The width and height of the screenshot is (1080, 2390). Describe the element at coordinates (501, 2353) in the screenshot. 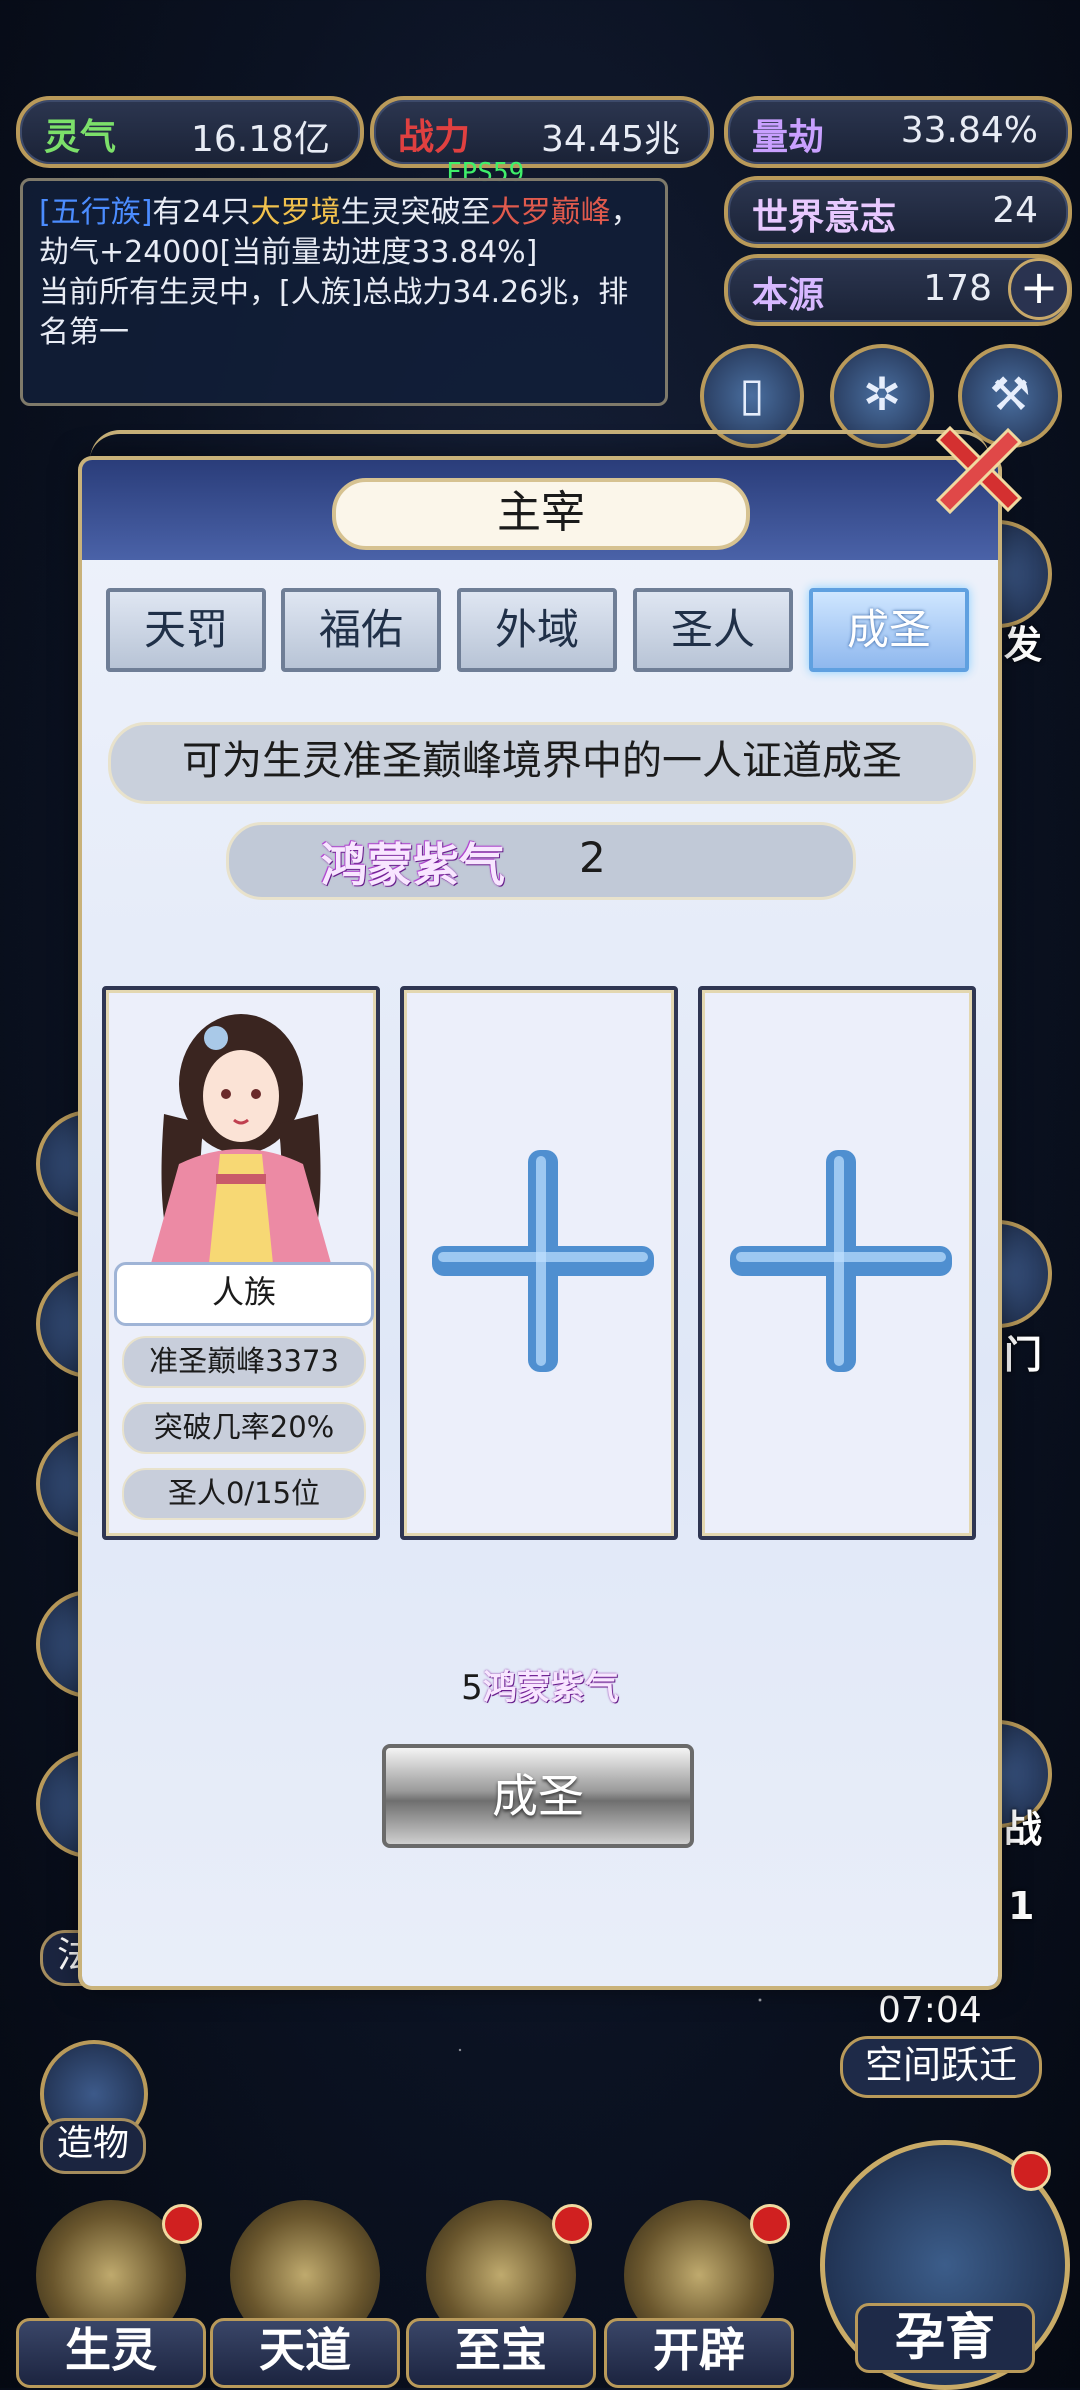

I see `nav-zhibao-label: 至宝` at that location.